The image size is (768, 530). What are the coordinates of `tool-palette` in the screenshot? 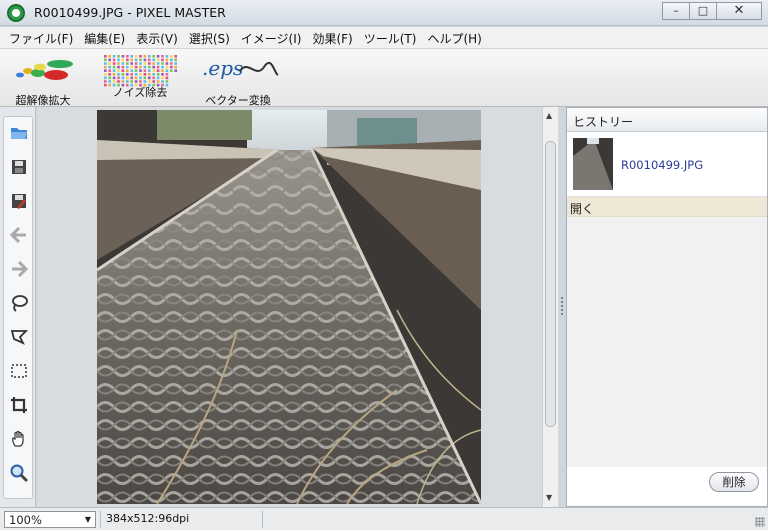 It's located at (18, 307).